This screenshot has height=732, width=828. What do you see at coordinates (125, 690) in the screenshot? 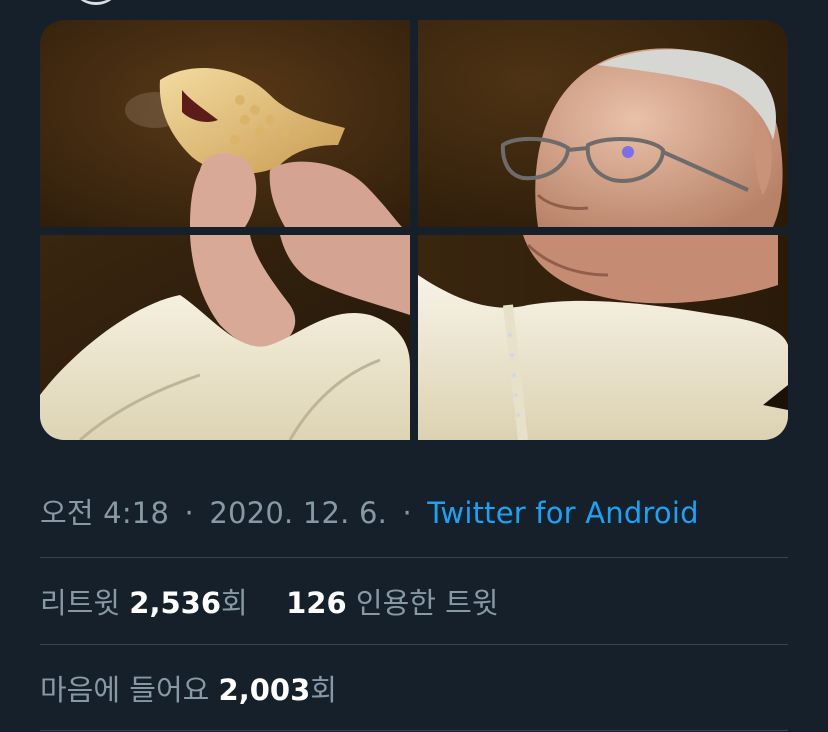
I see `likes-label: 마음에 들어요` at bounding box center [125, 690].